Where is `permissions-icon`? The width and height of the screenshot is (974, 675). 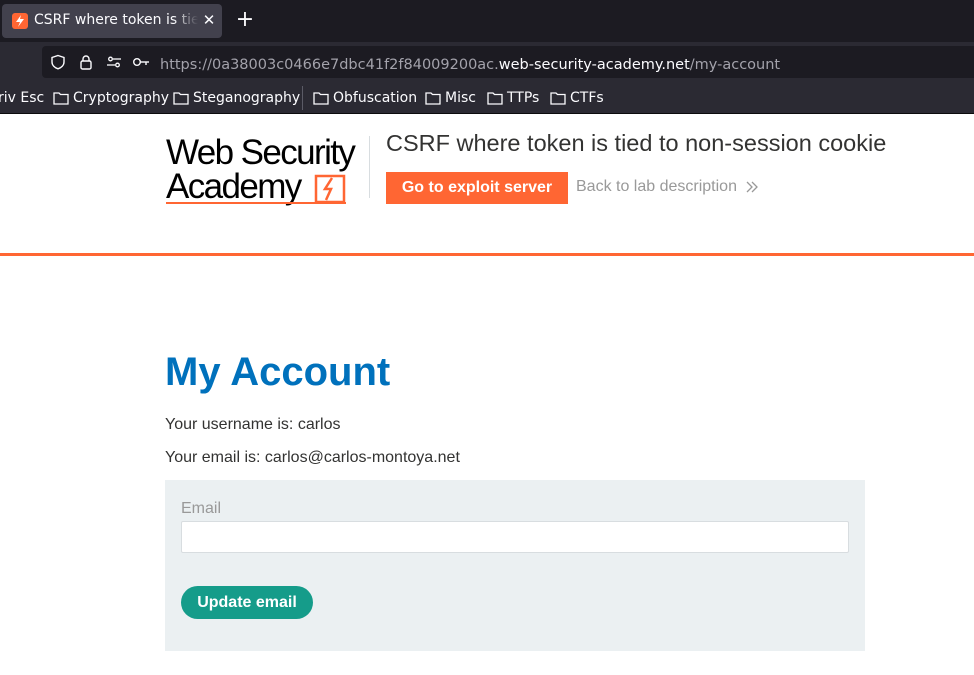 permissions-icon is located at coordinates (114, 62).